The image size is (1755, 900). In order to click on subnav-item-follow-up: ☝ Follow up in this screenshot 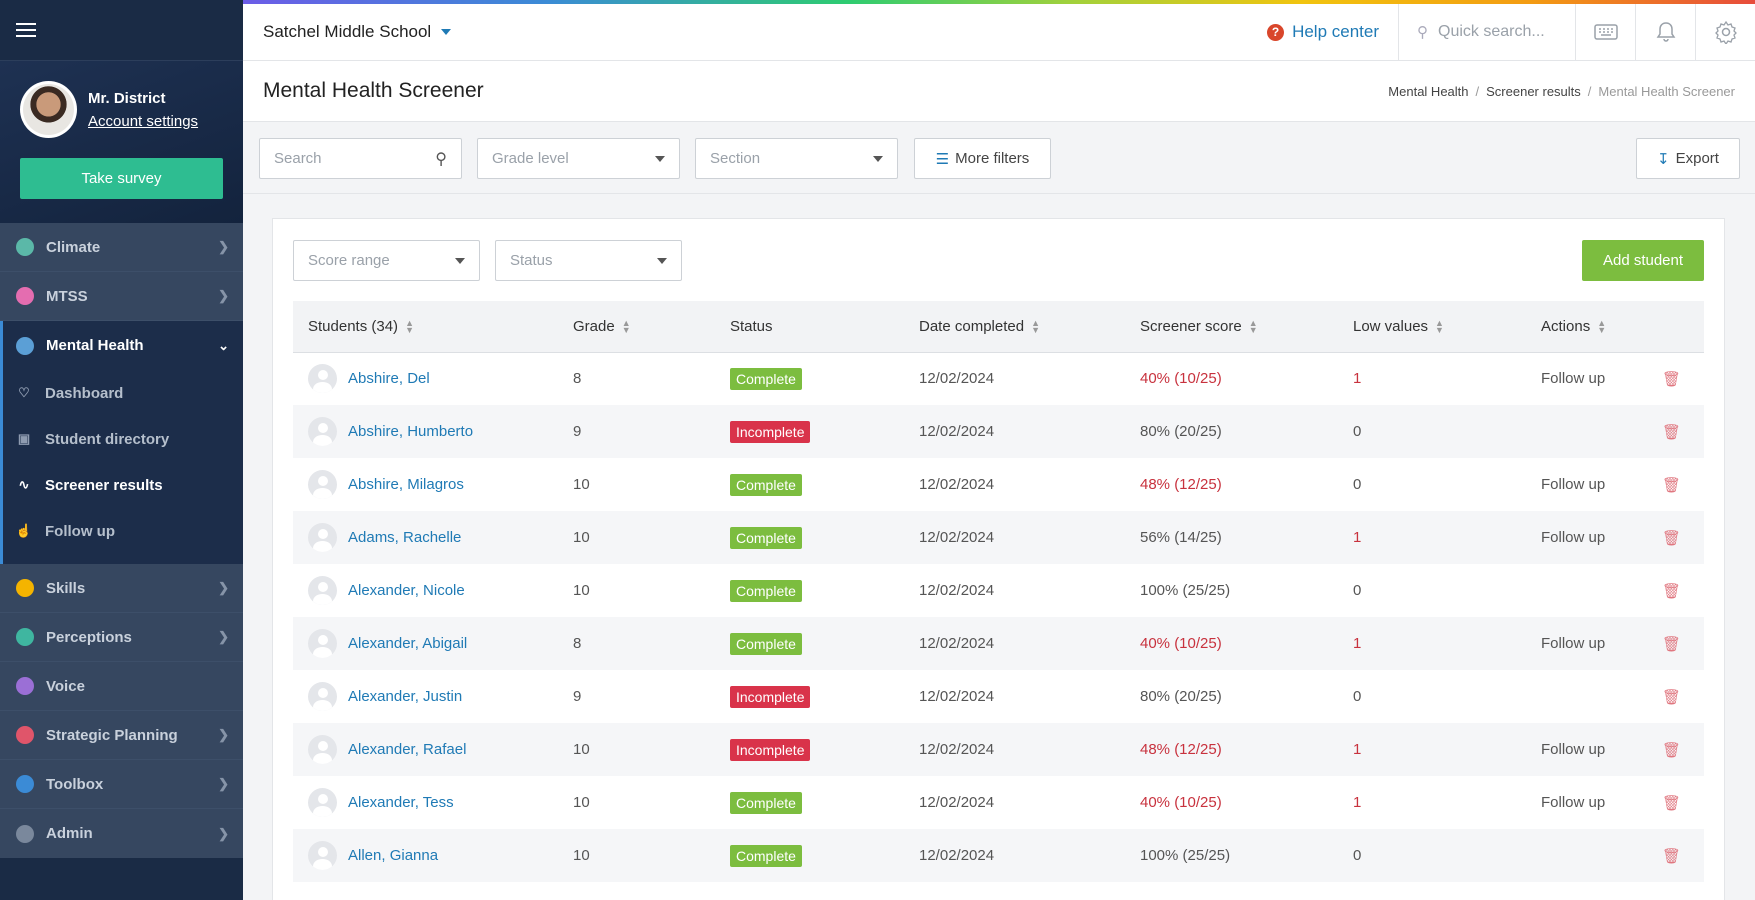, I will do `click(123, 531)`.